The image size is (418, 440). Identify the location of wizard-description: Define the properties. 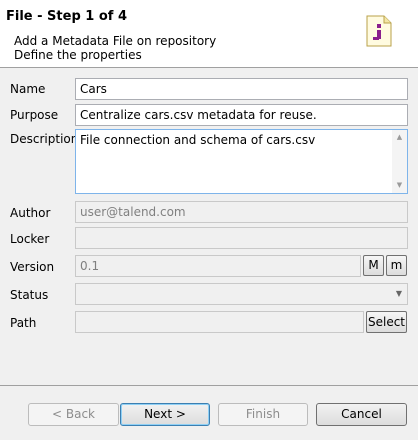
(78, 55).